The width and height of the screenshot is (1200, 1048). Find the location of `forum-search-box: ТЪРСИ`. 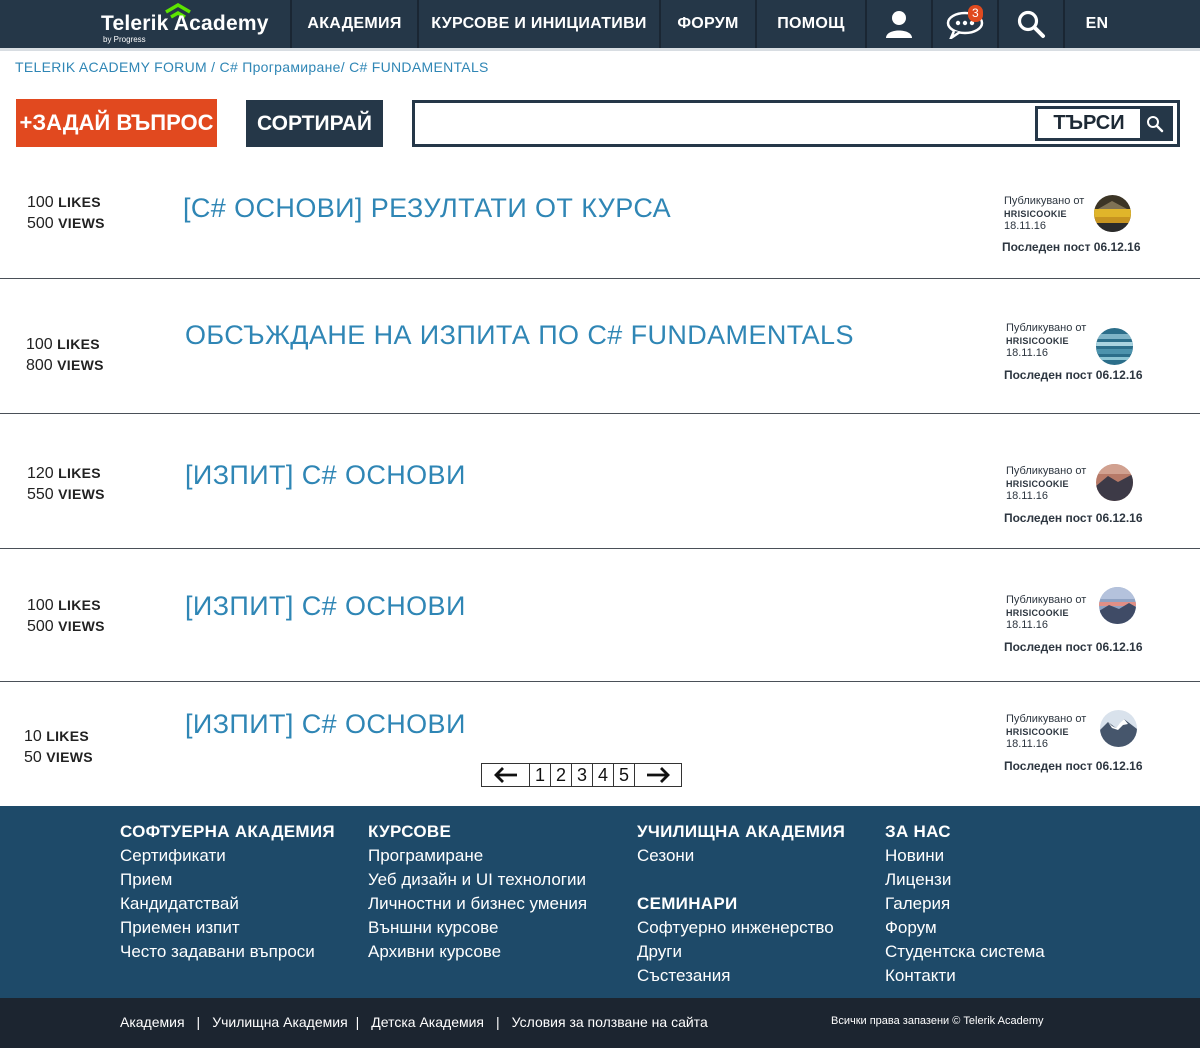

forum-search-box: ТЪРСИ is located at coordinates (796, 123).